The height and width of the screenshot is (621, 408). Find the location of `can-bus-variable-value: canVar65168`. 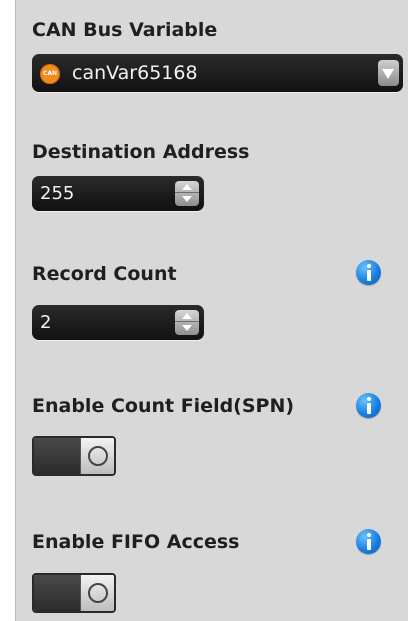

can-bus-variable-value: canVar65168 is located at coordinates (135, 73).